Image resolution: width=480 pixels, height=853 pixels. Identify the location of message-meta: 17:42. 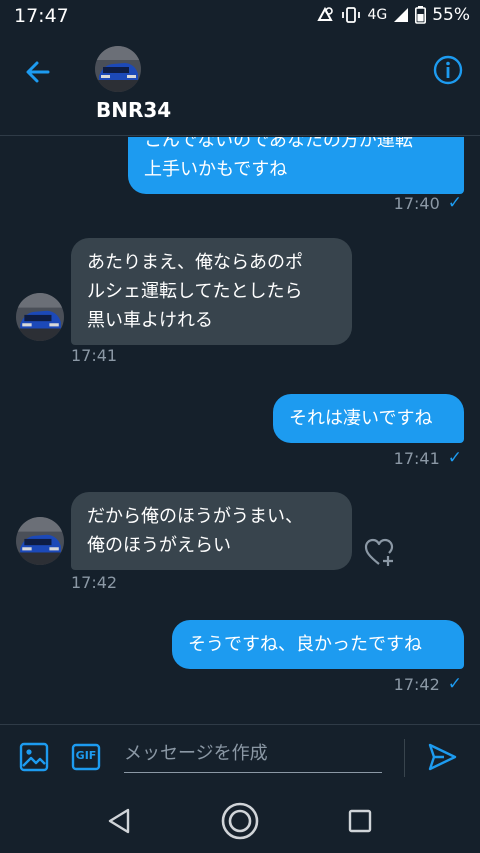
(94, 582).